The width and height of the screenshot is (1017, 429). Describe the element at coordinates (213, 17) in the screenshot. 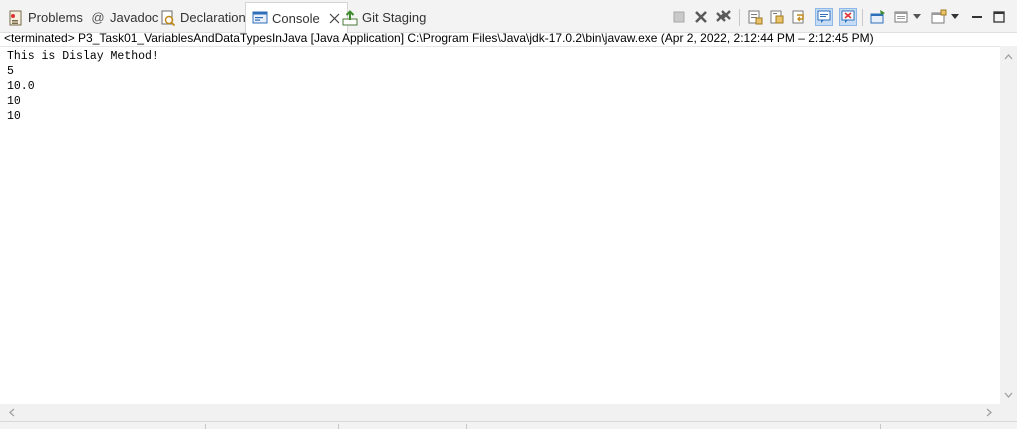

I see `tab-declaration-label: Declaration` at that location.